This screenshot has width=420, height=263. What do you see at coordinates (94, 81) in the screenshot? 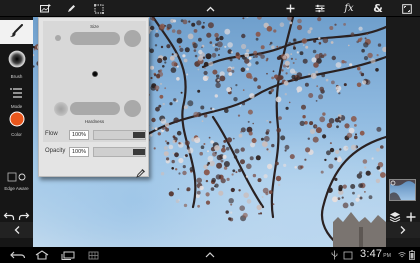
I see `brush-preview-area: Size Hardness` at bounding box center [94, 81].